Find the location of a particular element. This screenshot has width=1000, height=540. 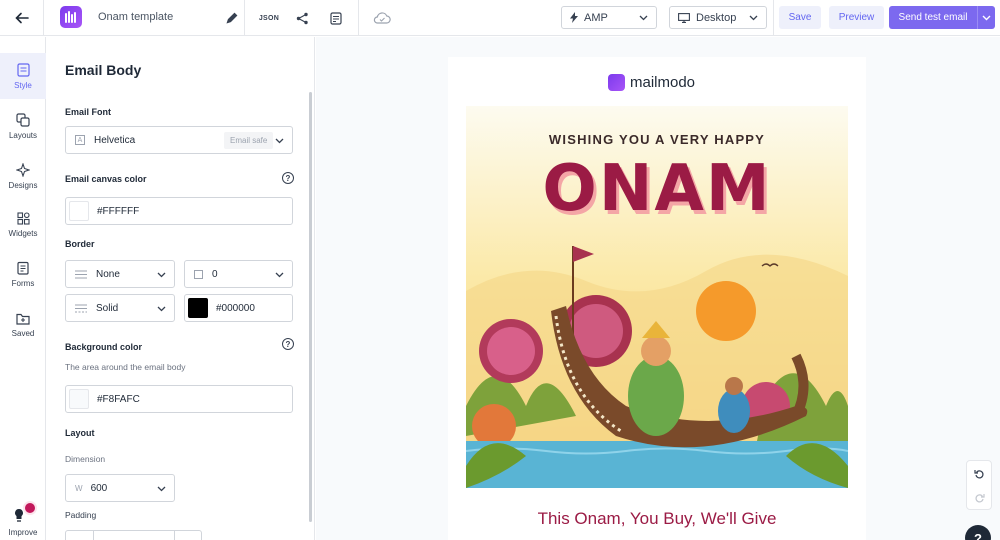

border-line-select: Solid is located at coordinates (120, 308).